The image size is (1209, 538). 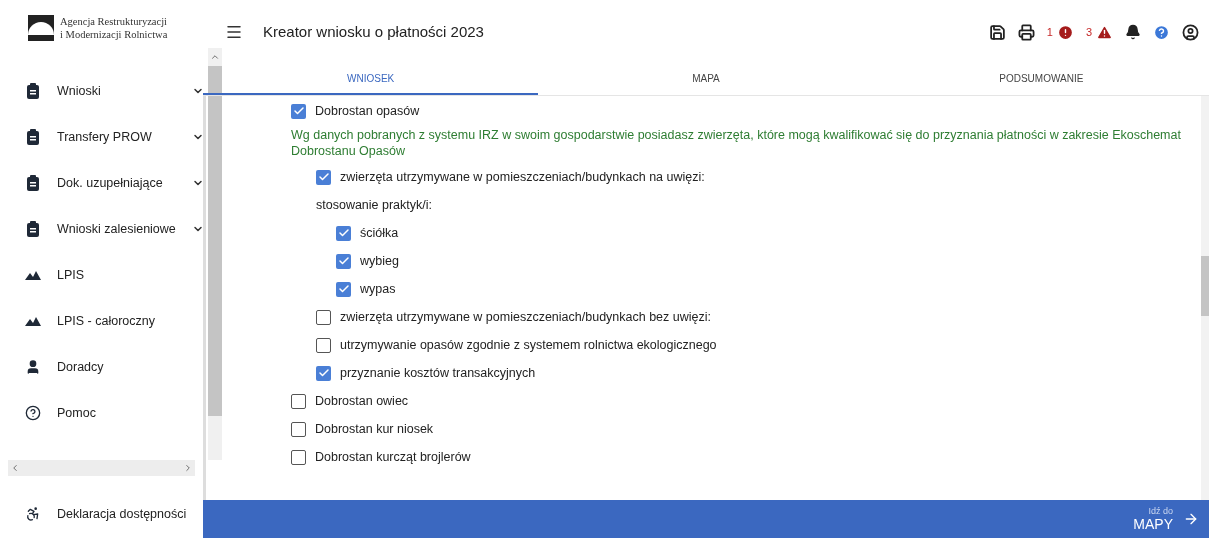 What do you see at coordinates (33, 514) in the screenshot?
I see `accessibility-icon` at bounding box center [33, 514].